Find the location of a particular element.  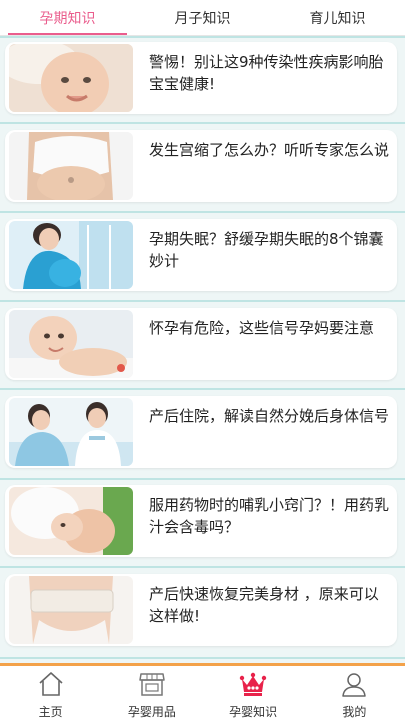

tab-confinement-knowledge: 月子知识 is located at coordinates (202, 17).